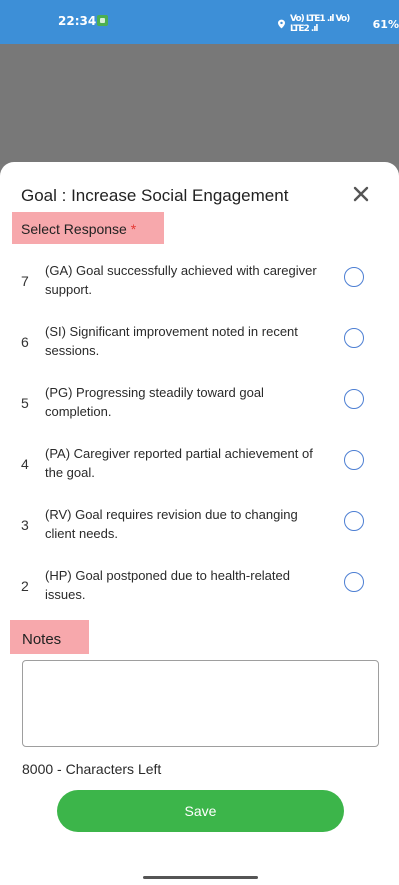  Describe the element at coordinates (42, 639) in the screenshot. I see `notes-label: Notes` at that location.